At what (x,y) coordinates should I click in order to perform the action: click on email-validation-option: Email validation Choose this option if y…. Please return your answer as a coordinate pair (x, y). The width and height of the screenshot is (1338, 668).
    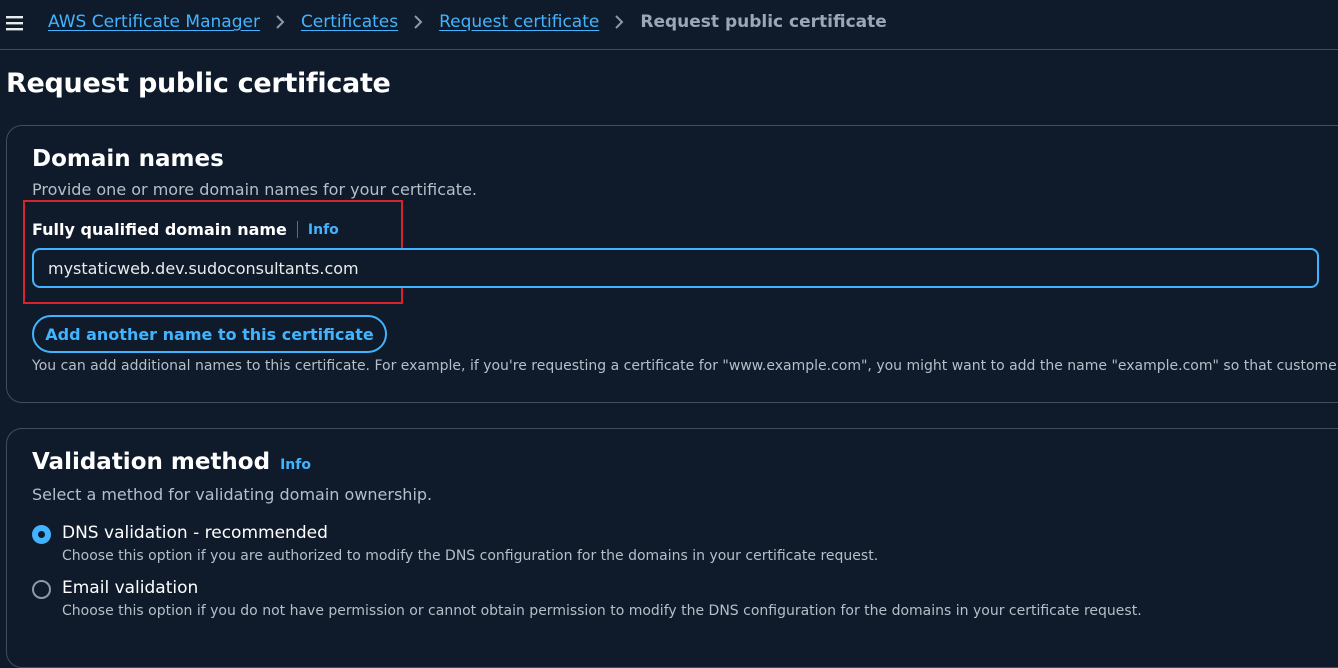
    Looking at the image, I should click on (632, 600).